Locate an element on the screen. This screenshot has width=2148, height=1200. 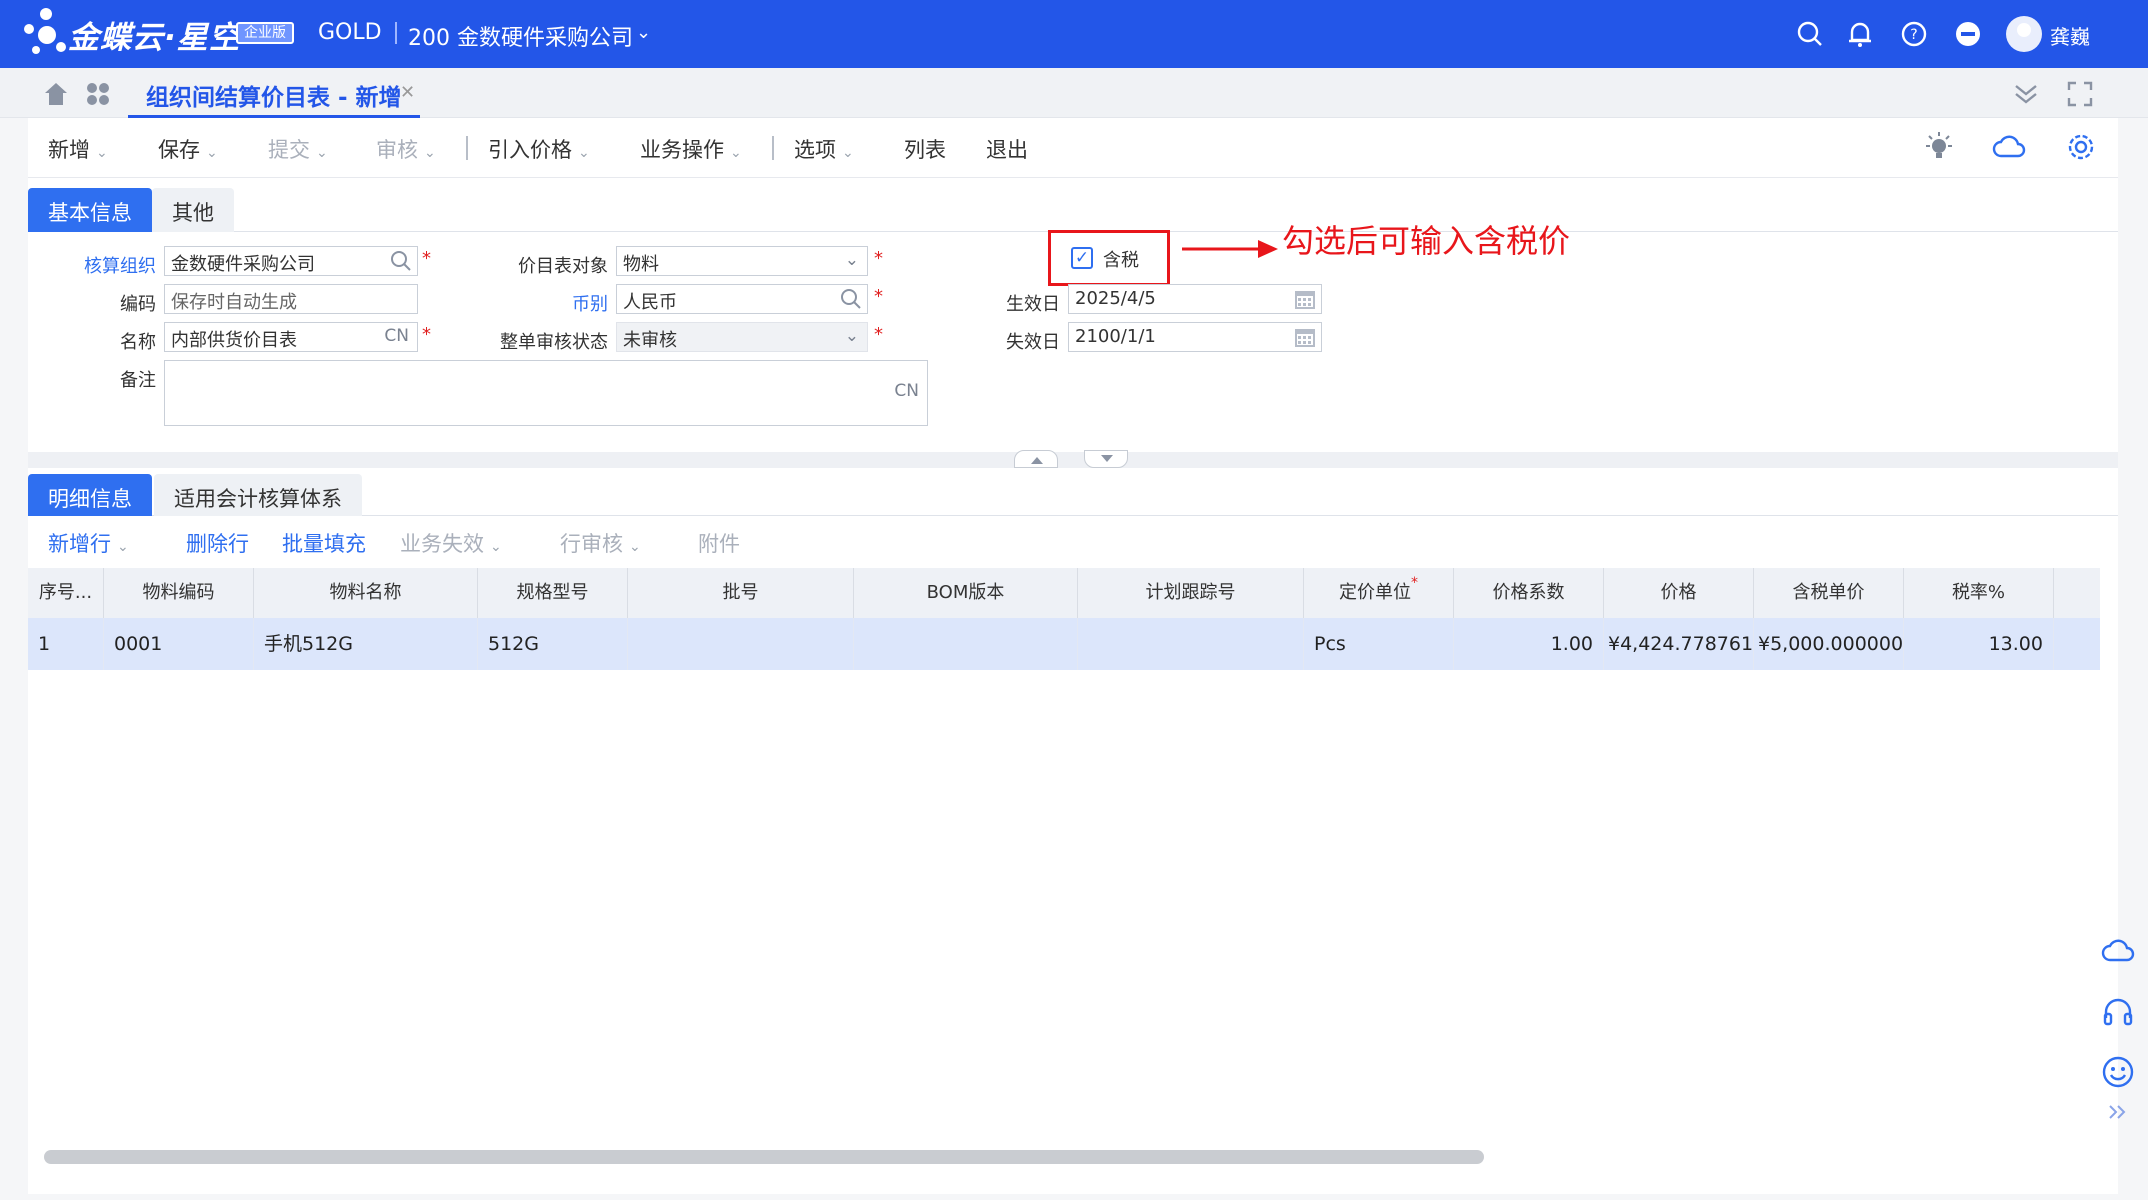
name-field: 内部供货价目表 CN is located at coordinates (291, 337).